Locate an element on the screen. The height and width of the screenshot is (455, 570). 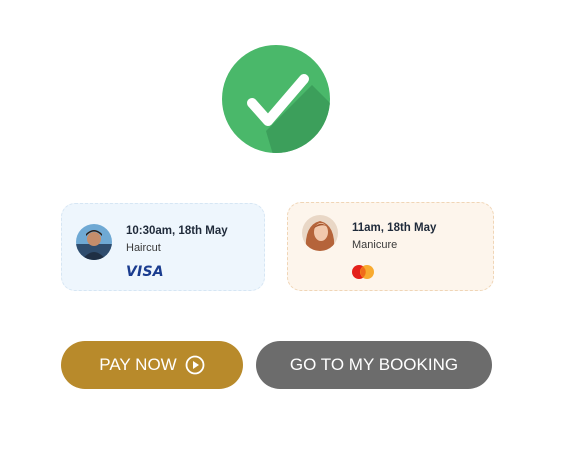
booking-card-manicure: 11am, 18th May Manicure is located at coordinates (390, 246).